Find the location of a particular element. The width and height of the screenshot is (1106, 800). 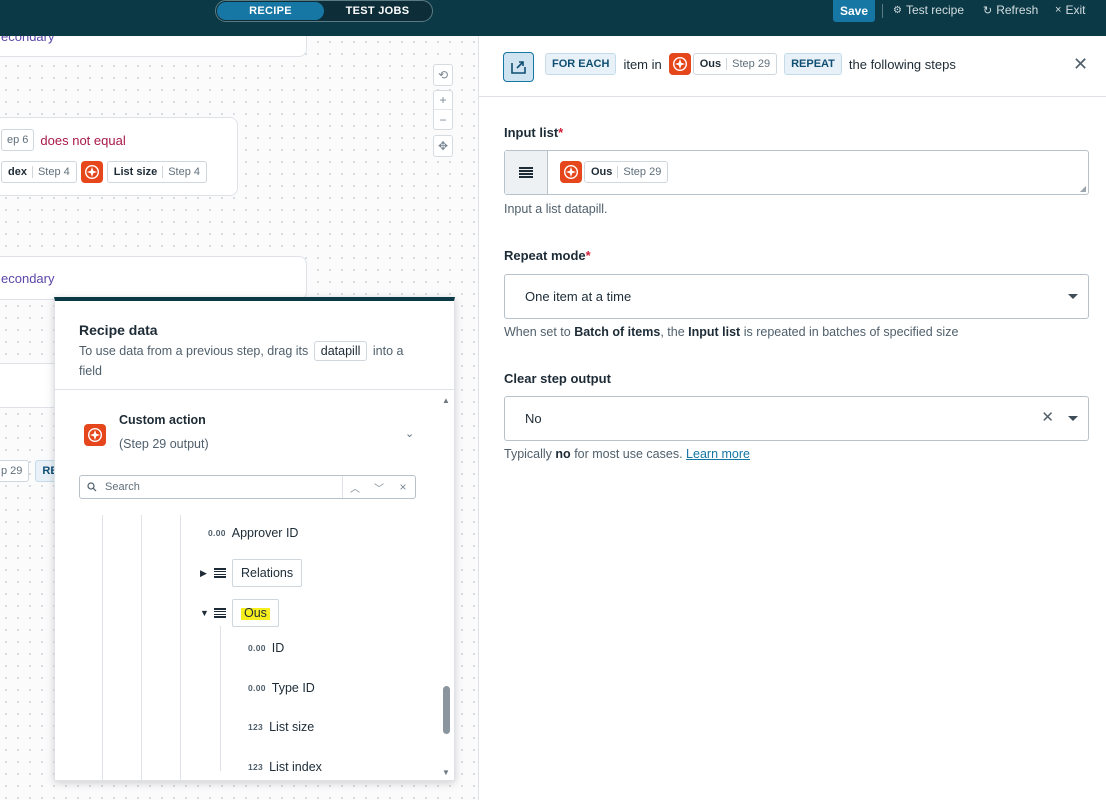

step-card is located at coordinates (30, 385).